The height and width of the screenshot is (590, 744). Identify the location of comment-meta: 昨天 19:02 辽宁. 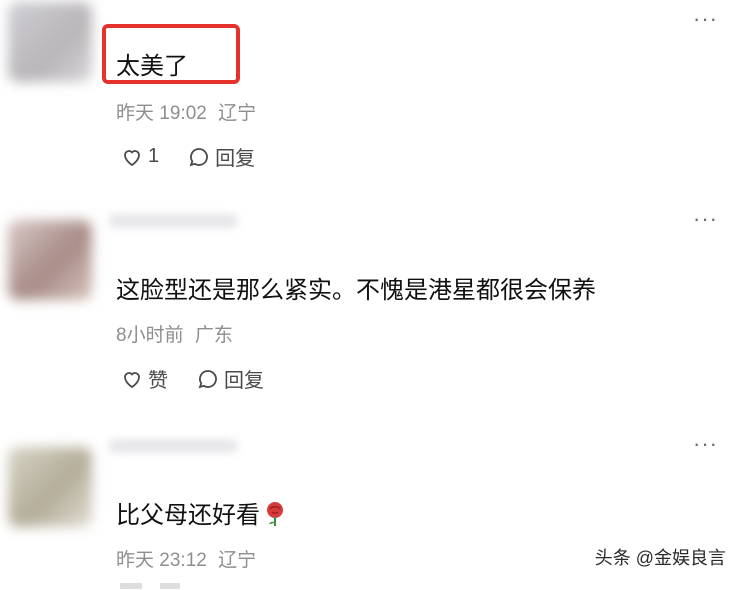
(186, 111).